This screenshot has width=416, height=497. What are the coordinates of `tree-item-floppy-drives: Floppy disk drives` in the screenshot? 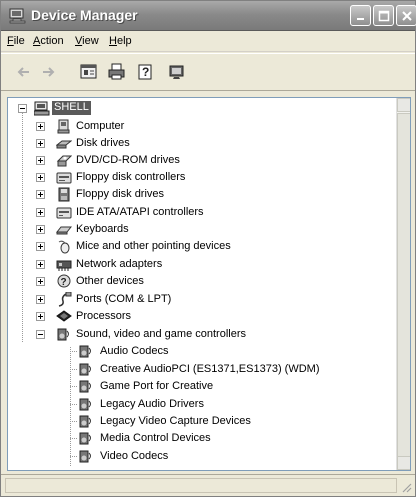 It's located at (203, 194).